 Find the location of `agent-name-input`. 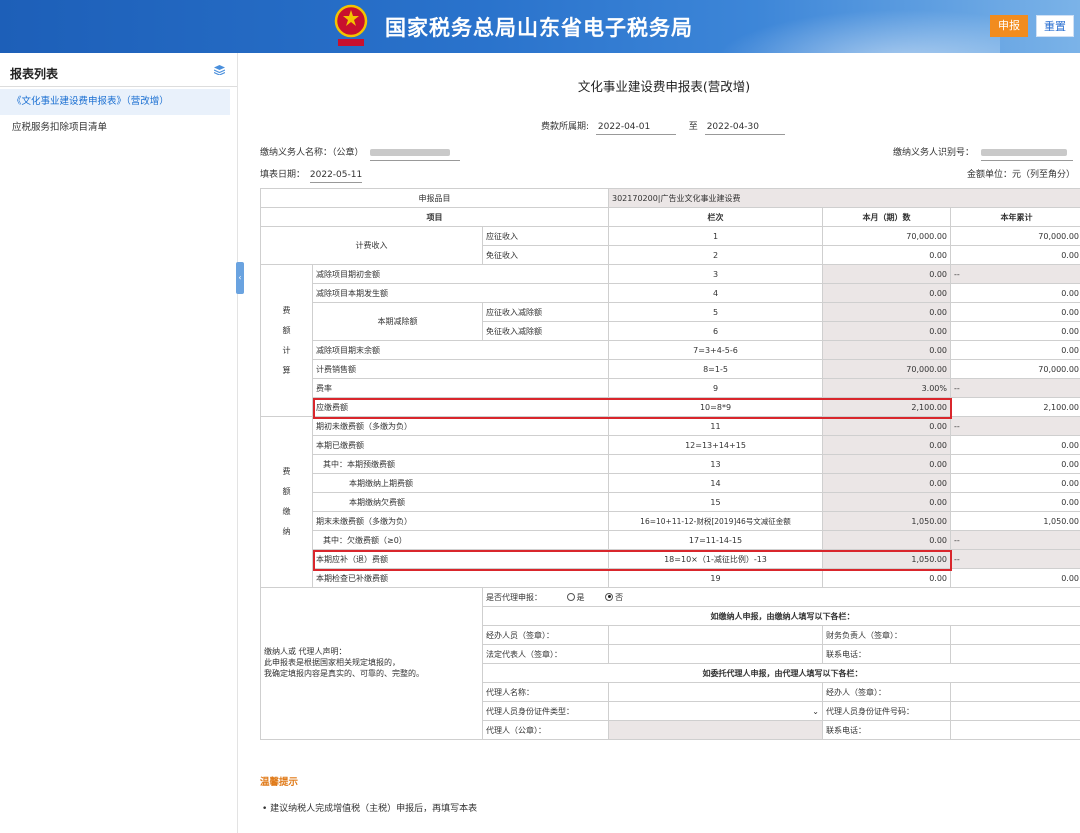

agent-name-input is located at coordinates (715, 692).